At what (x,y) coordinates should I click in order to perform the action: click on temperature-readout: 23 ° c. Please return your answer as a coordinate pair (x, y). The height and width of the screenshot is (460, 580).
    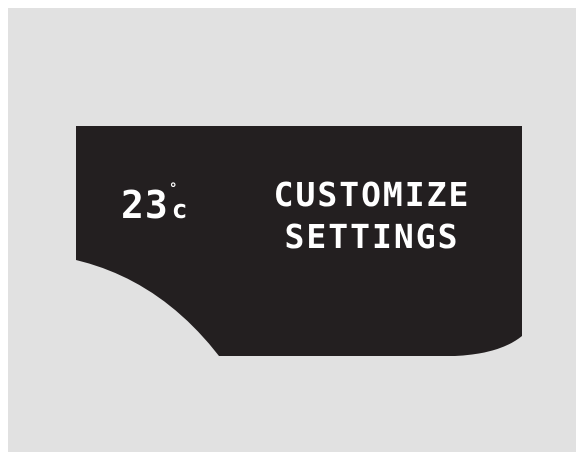
    Looking at the image, I should click on (154, 204).